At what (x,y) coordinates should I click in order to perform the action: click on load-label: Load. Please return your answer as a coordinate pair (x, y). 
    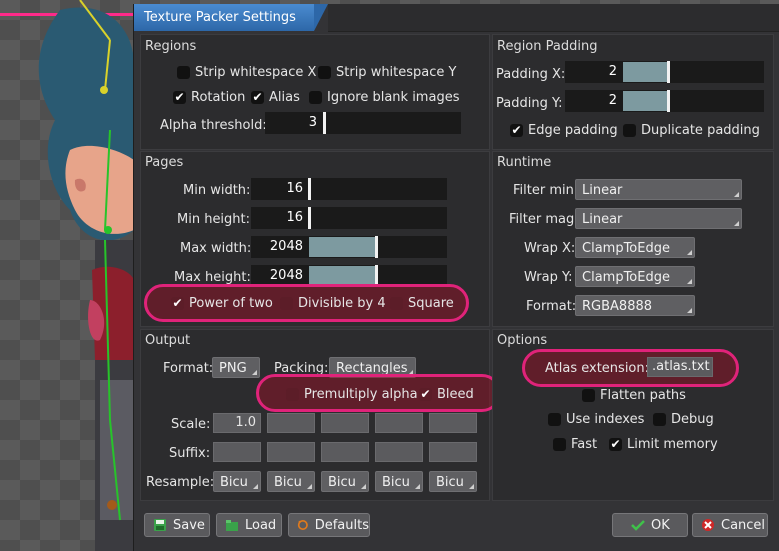
    Looking at the image, I should click on (261, 525).